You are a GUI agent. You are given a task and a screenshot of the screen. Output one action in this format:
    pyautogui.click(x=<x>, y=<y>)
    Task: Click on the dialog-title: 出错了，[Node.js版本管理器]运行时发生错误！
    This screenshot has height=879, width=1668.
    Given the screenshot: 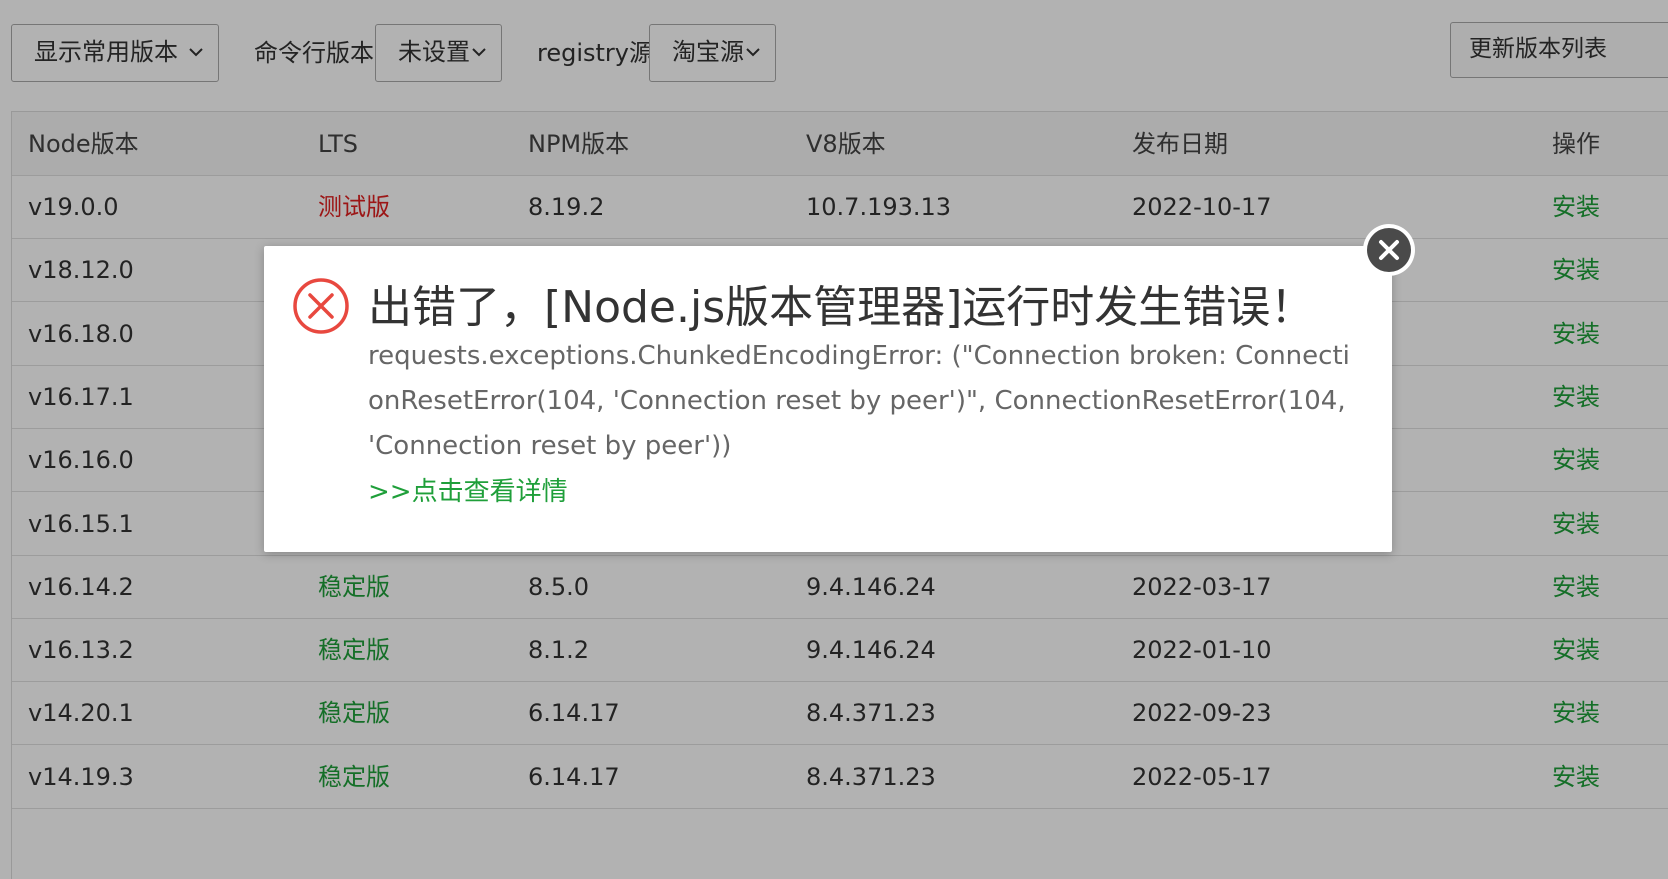 What is the action you would take?
    pyautogui.click(x=841, y=307)
    